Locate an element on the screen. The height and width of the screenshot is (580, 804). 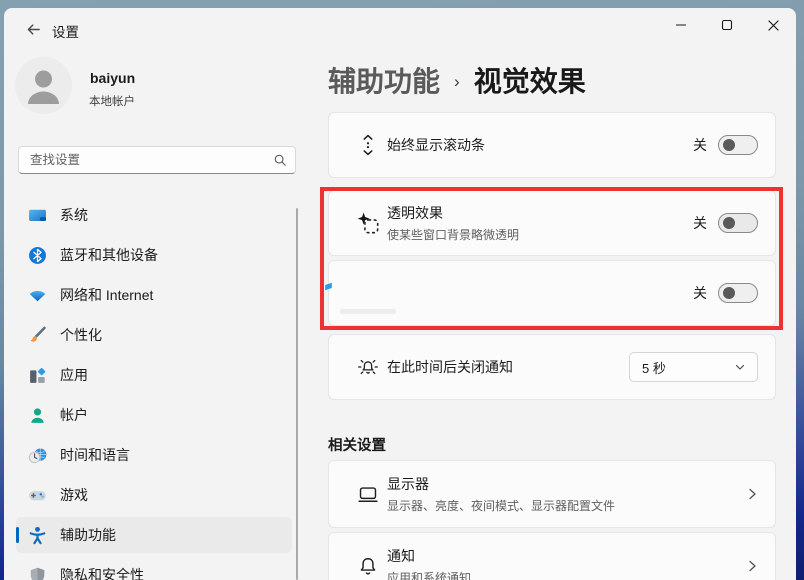
setting-subtitle: 显示器、亮度、夜间模式、显示器配置文件 is located at coordinates (501, 506).